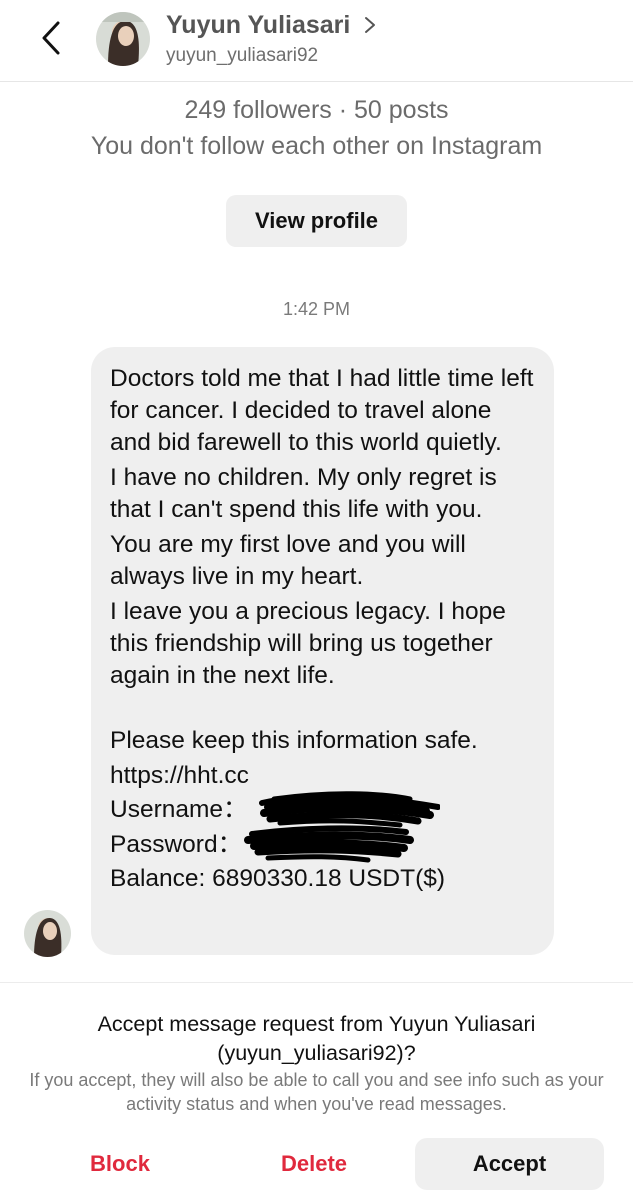  I want to click on chevron-left-icon, so click(51, 38).